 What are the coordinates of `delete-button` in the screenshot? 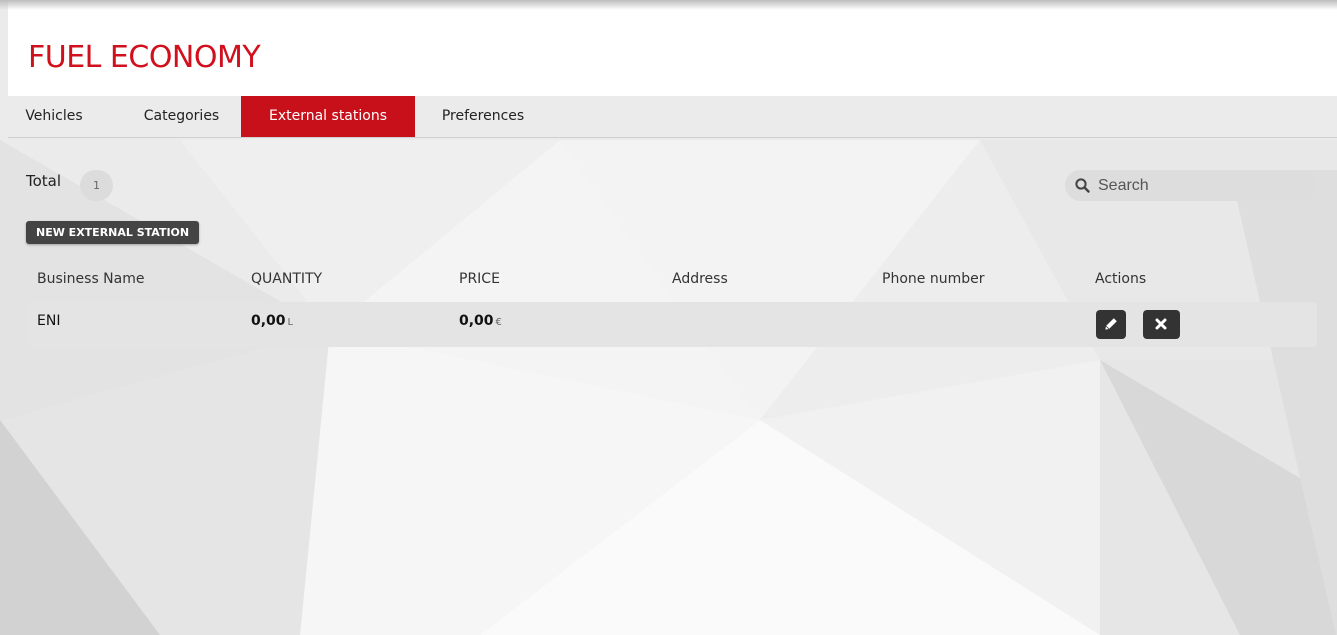 It's located at (1161, 324).